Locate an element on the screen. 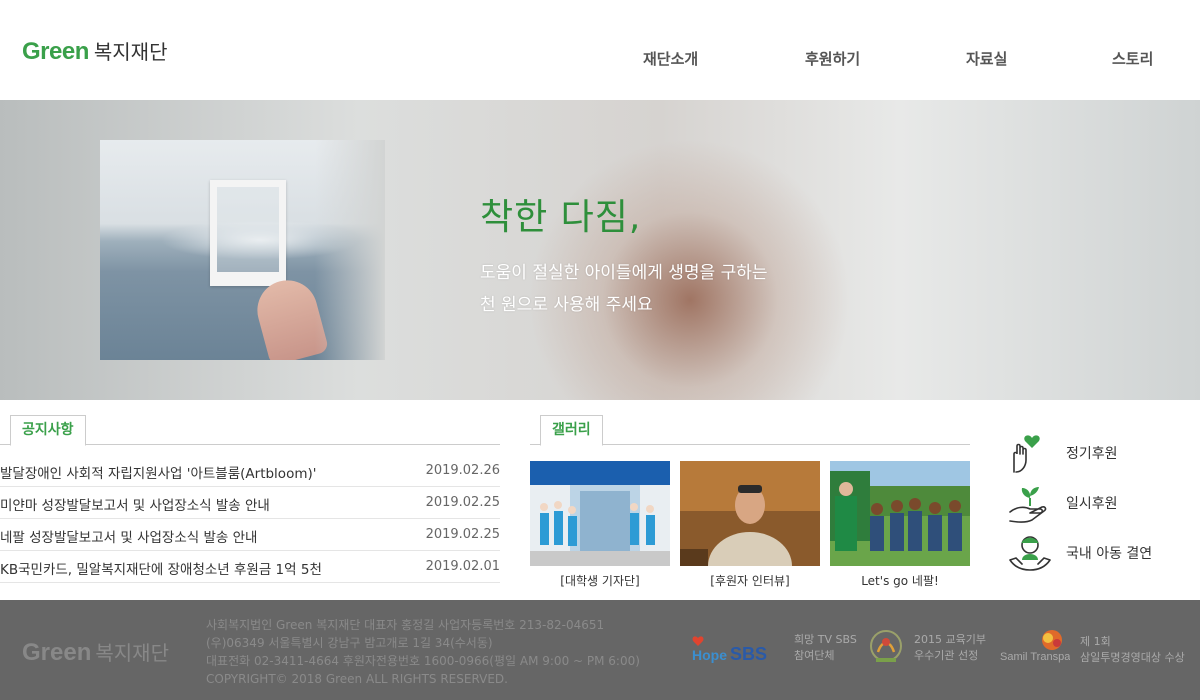 This screenshot has width=1200, height=700. award-line: 우수기관 선정 is located at coordinates (946, 655).